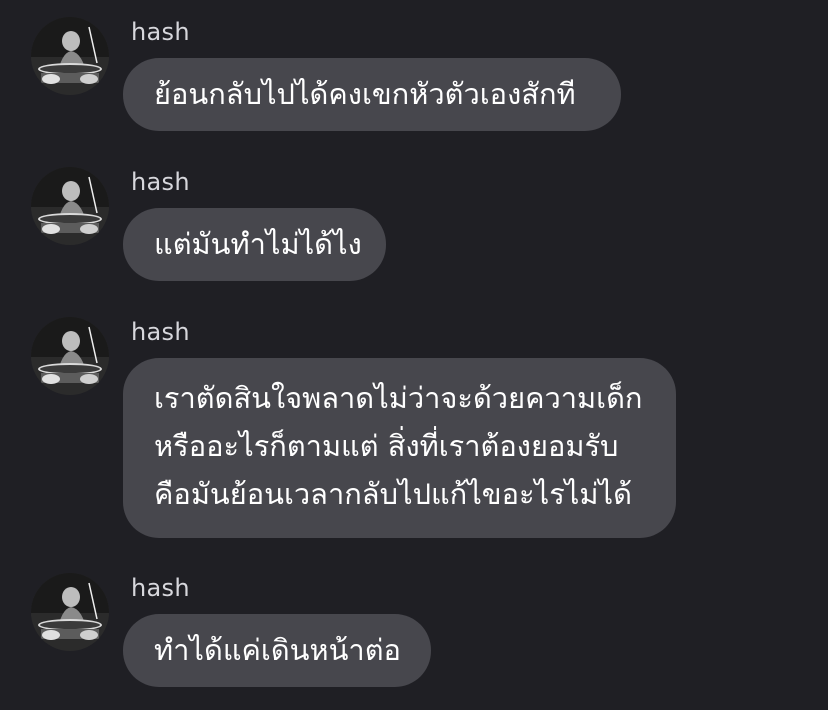 Image resolution: width=828 pixels, height=710 pixels. I want to click on message-text-line: หรืออะไรก็ตามแต่ สิ่งที่เราต้องยอมรับ, so click(386, 446).